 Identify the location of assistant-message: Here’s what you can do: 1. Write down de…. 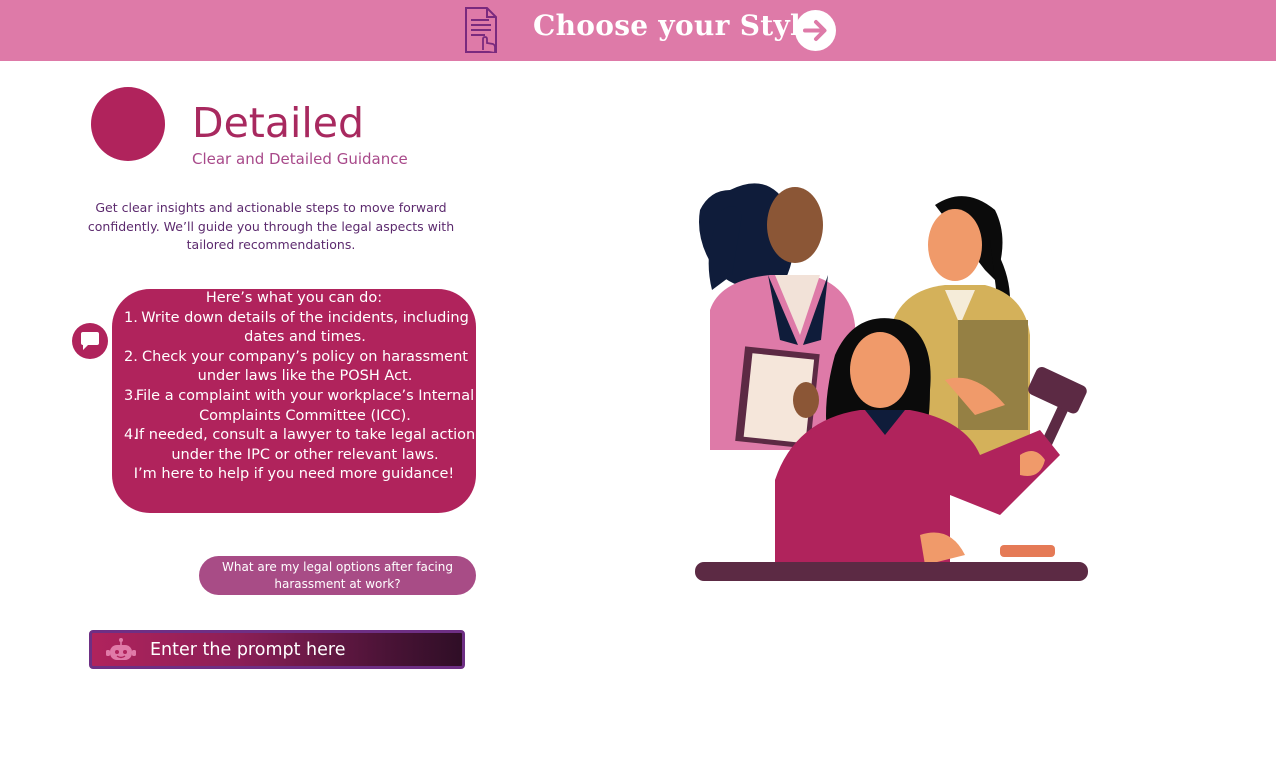
(294, 401).